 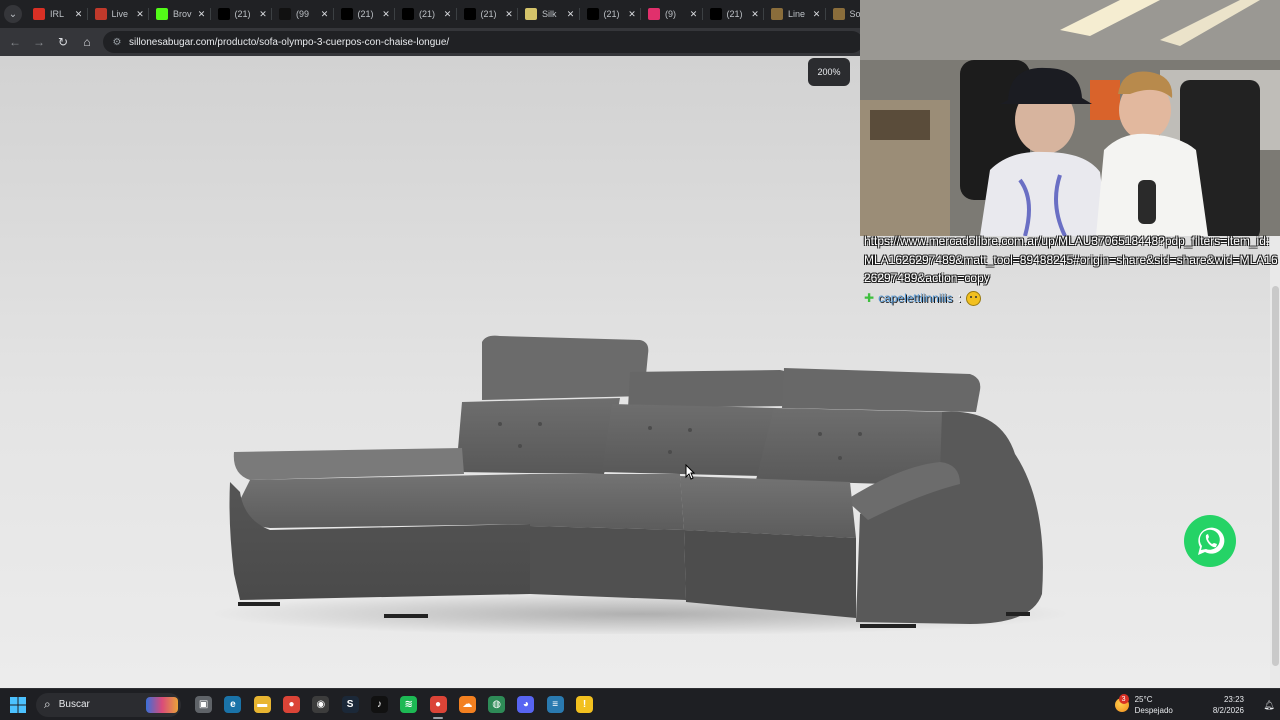 What do you see at coordinates (531, 14) in the screenshot?
I see `silk-icon` at bounding box center [531, 14].